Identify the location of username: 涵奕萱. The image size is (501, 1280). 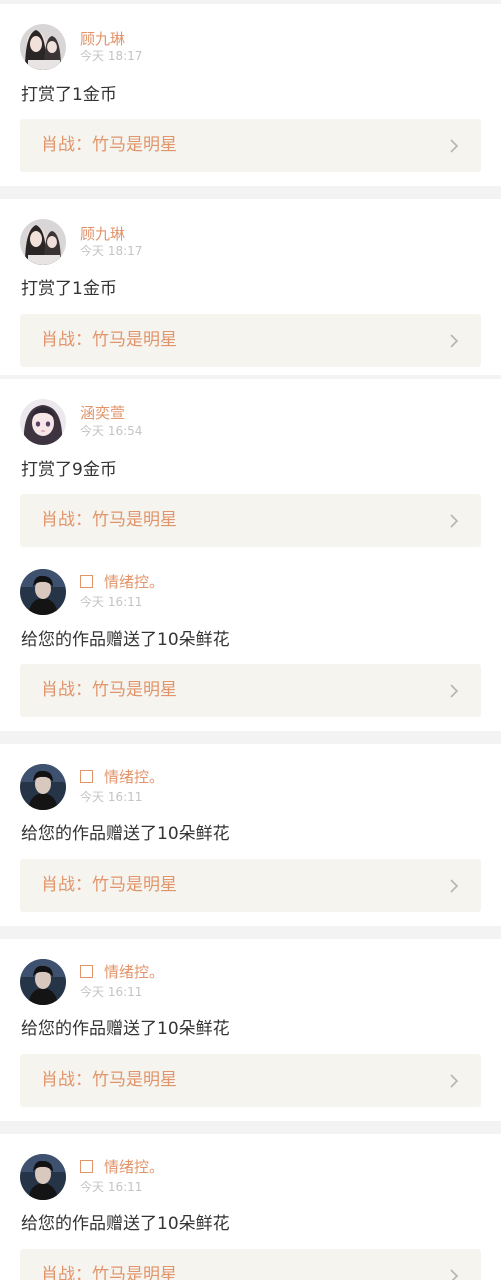
(102, 413).